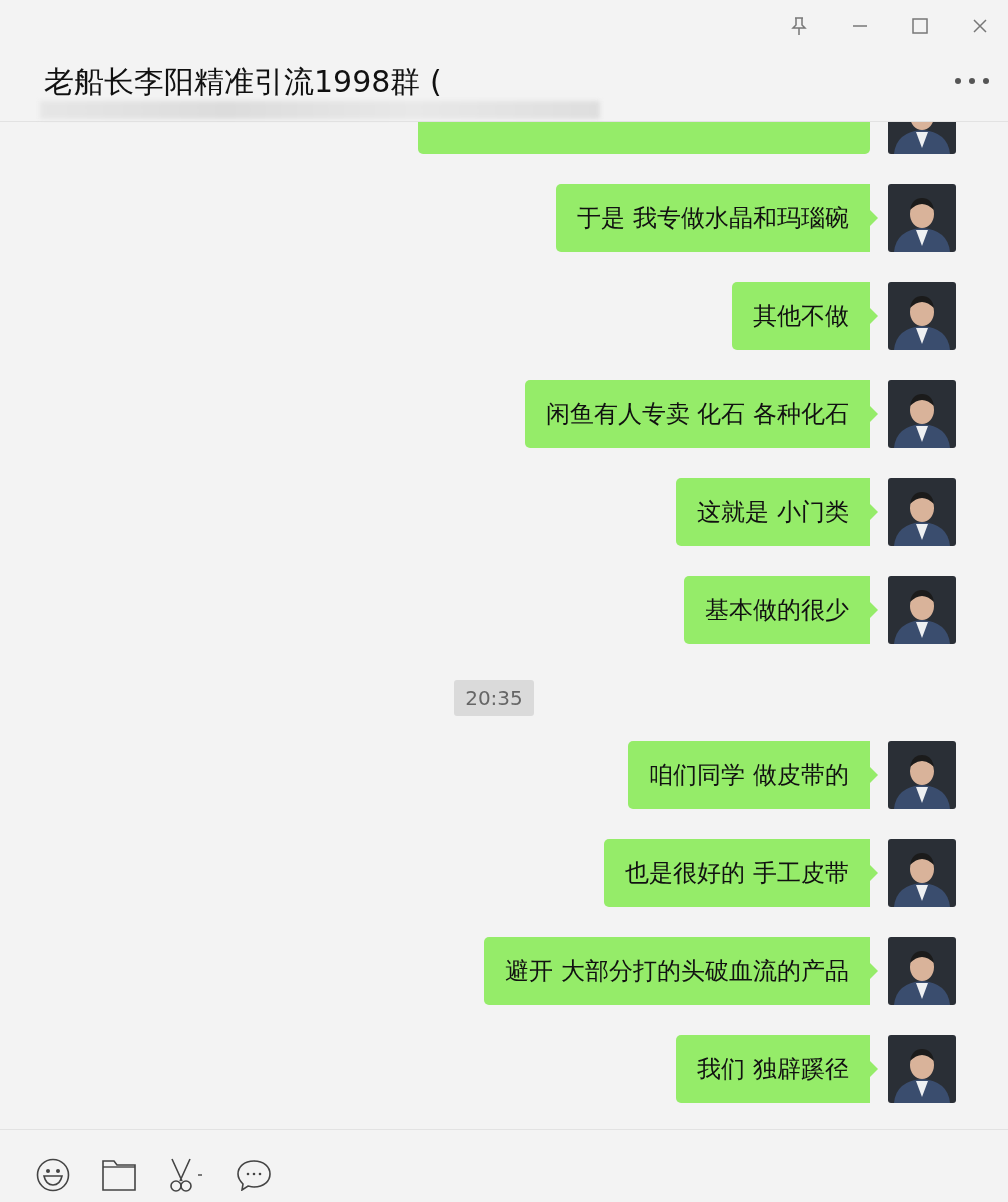  I want to click on folder-icon, so click(119, 1175).